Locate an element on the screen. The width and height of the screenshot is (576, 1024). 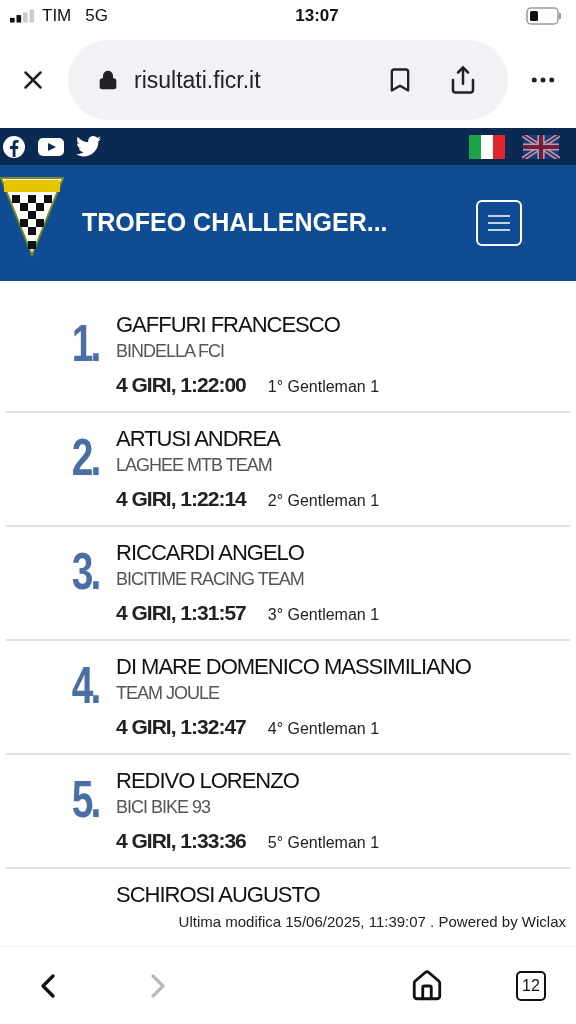
team-name: BINDELLA FCI is located at coordinates (171, 351).